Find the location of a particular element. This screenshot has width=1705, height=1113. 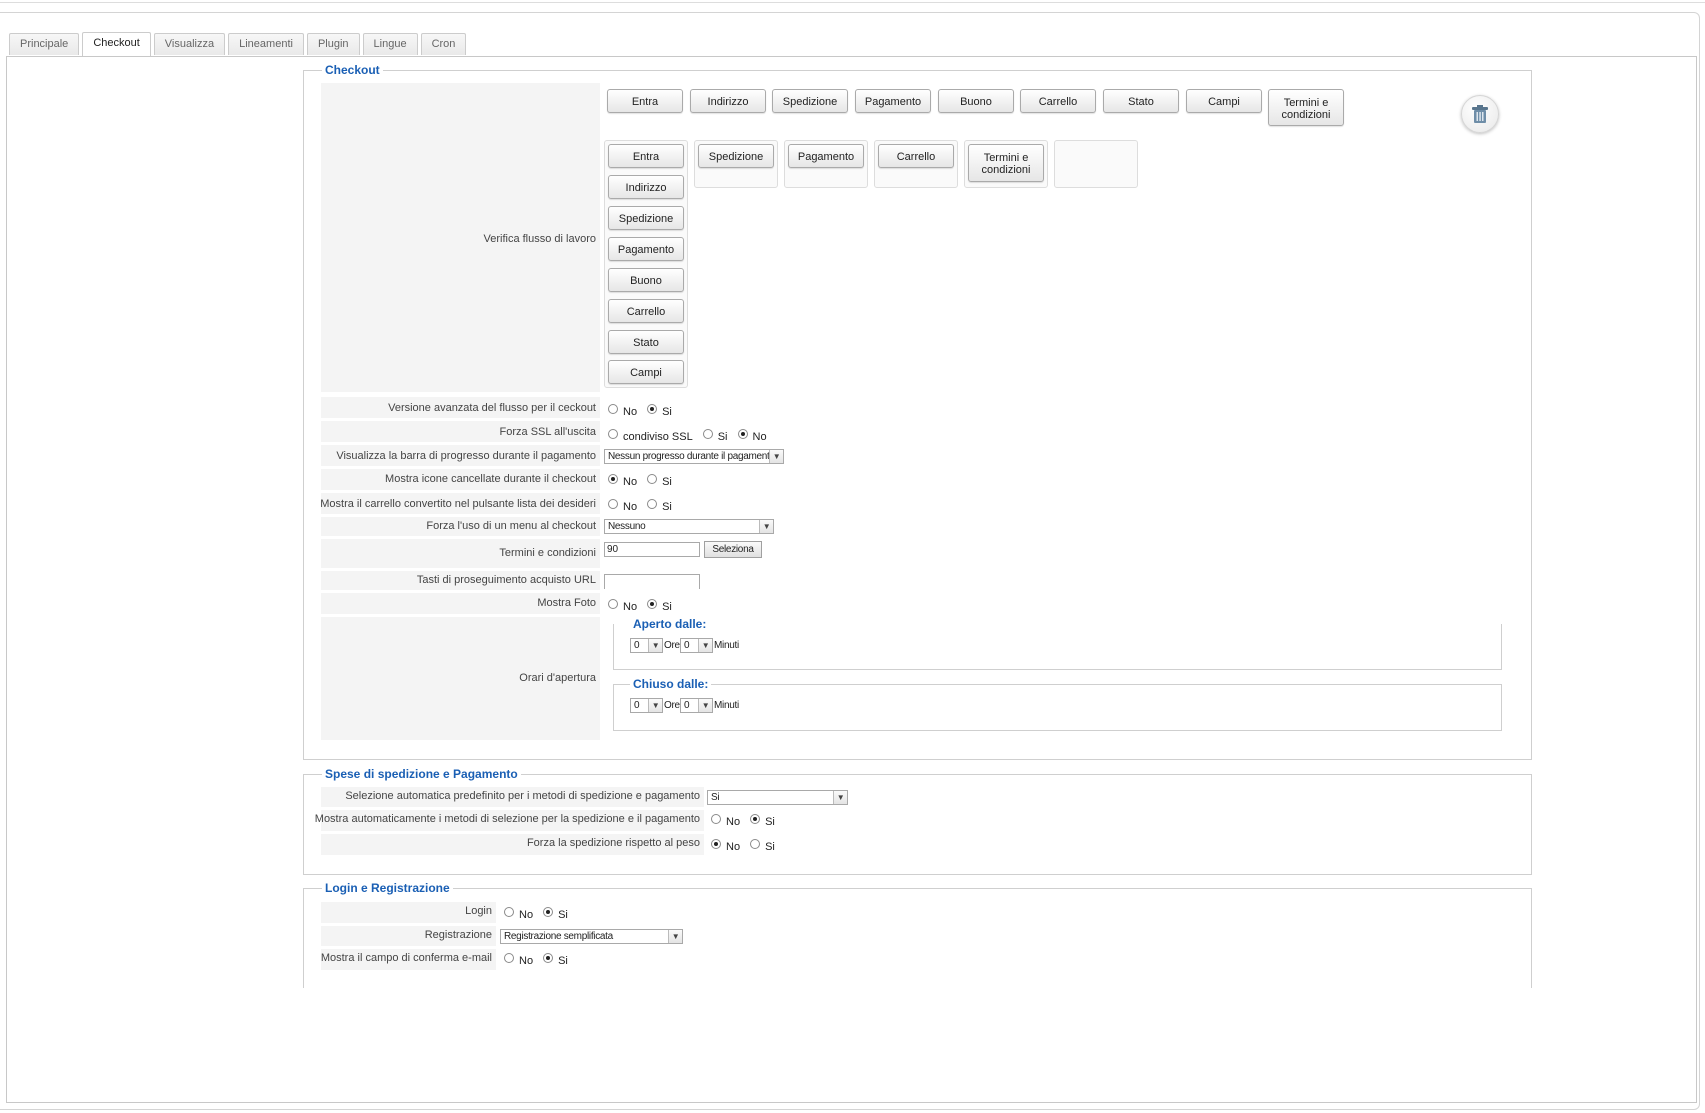

continue-url-label-cell: Tasti di proseguimento acquisto URL is located at coordinates (460, 581).